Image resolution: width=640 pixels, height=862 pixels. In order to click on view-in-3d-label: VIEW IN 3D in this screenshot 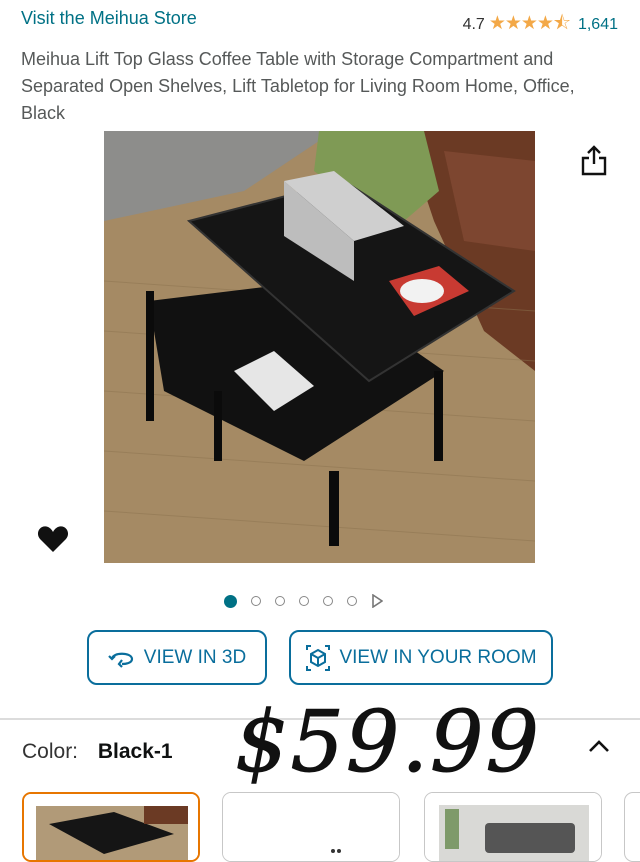, I will do `click(195, 657)`.